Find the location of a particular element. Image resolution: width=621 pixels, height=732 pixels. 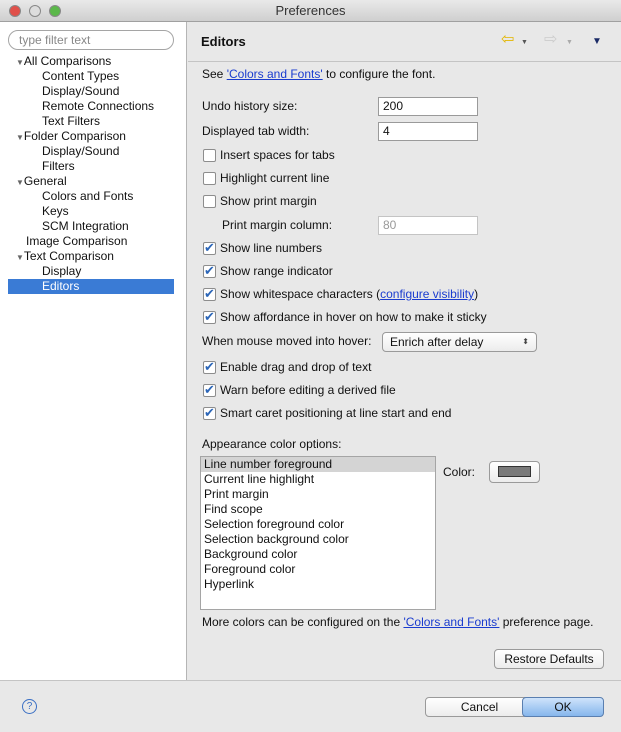

tree-item-label: SCM Integration is located at coordinates (85, 226).